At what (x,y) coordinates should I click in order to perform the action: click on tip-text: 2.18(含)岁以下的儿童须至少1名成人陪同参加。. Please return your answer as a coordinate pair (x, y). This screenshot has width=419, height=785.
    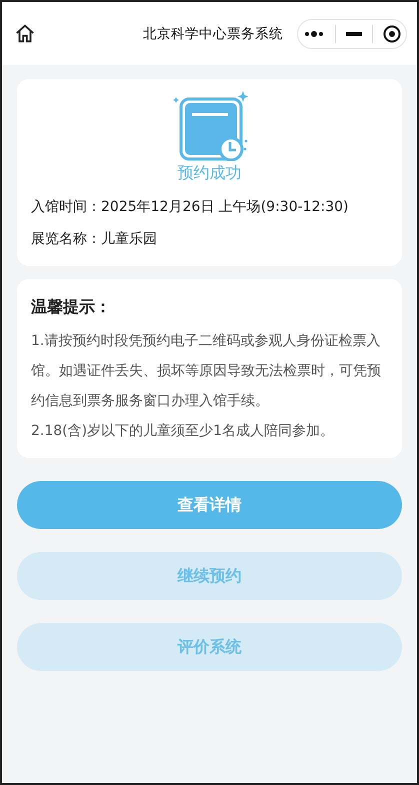
    Looking at the image, I should click on (183, 431).